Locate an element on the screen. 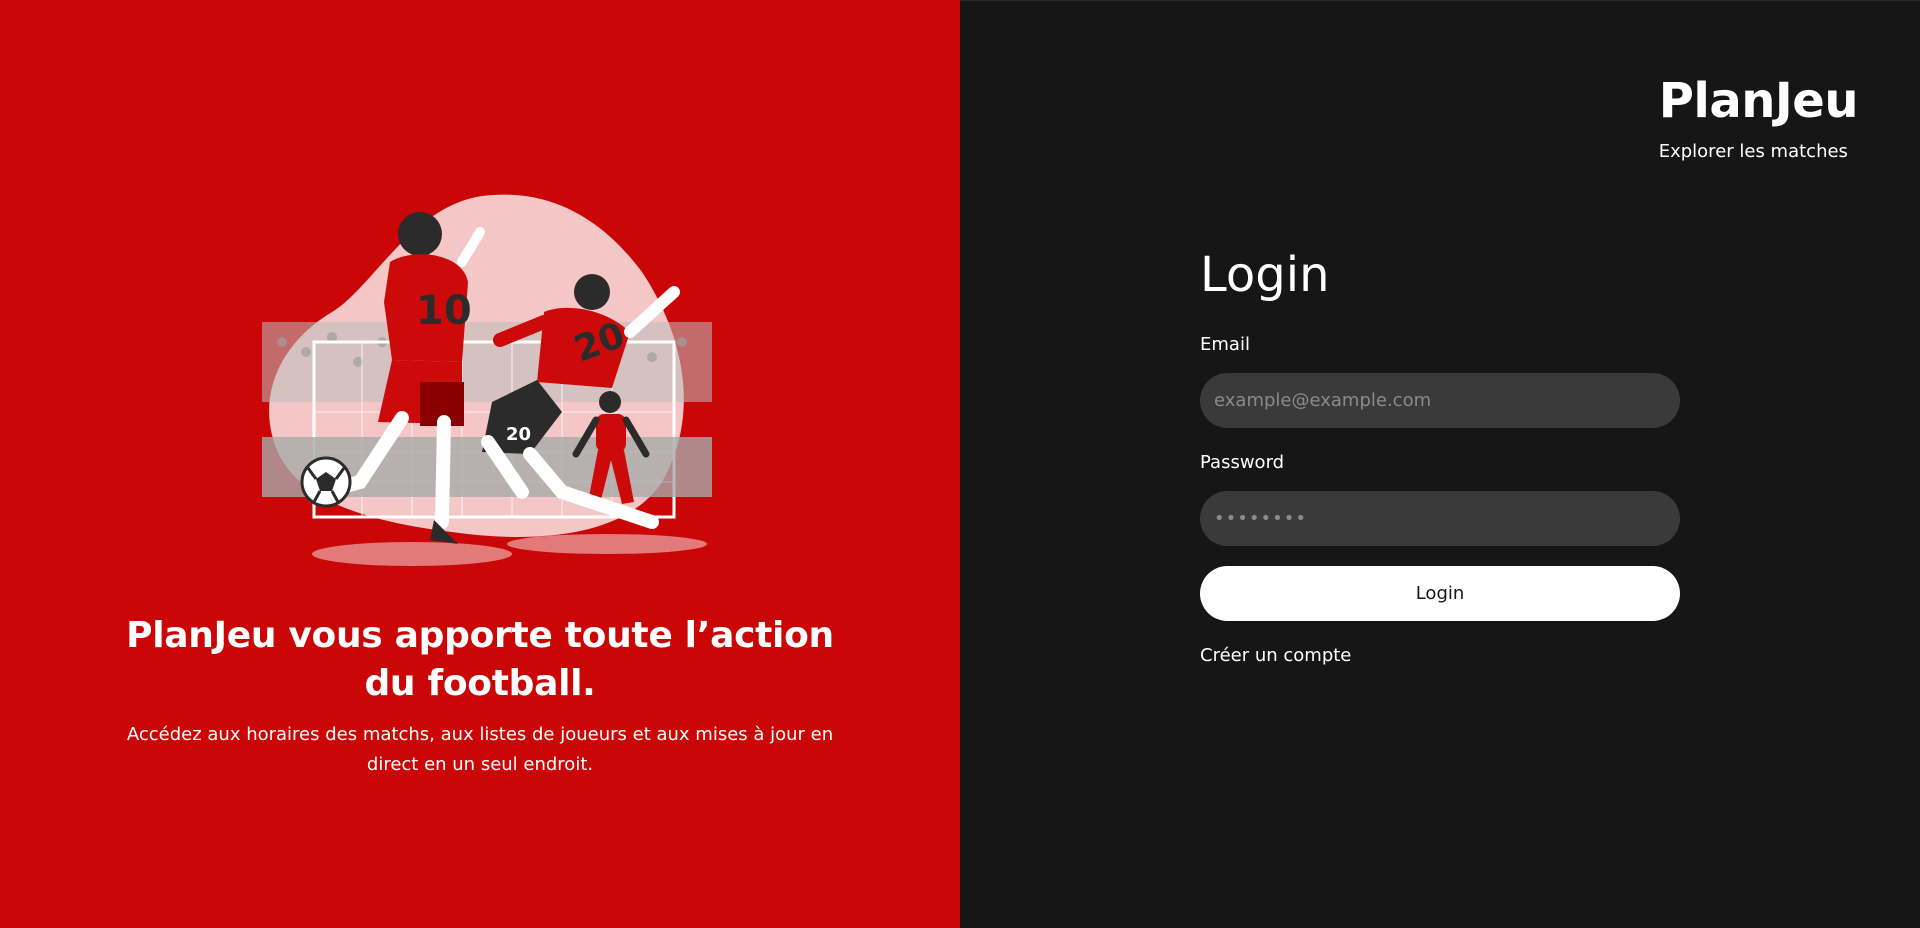 This screenshot has height=928, width=1920. brand-logo-text: PlanJeu is located at coordinates (1758, 101).